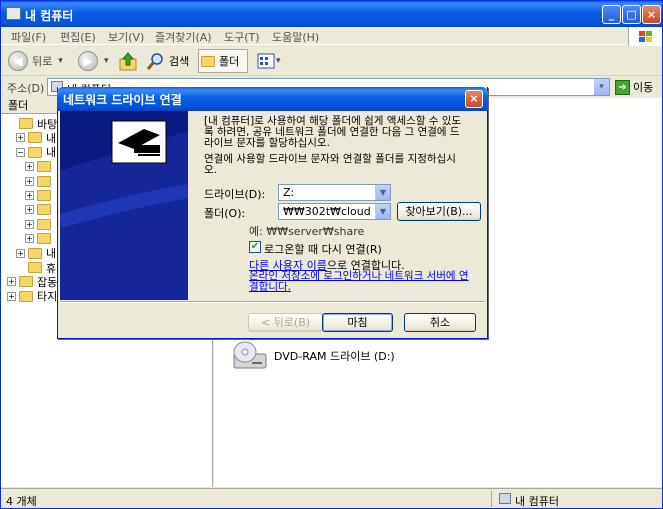 The image size is (663, 509). I want to click on back-button: ◀ 뒤로 ▾, so click(35, 61).